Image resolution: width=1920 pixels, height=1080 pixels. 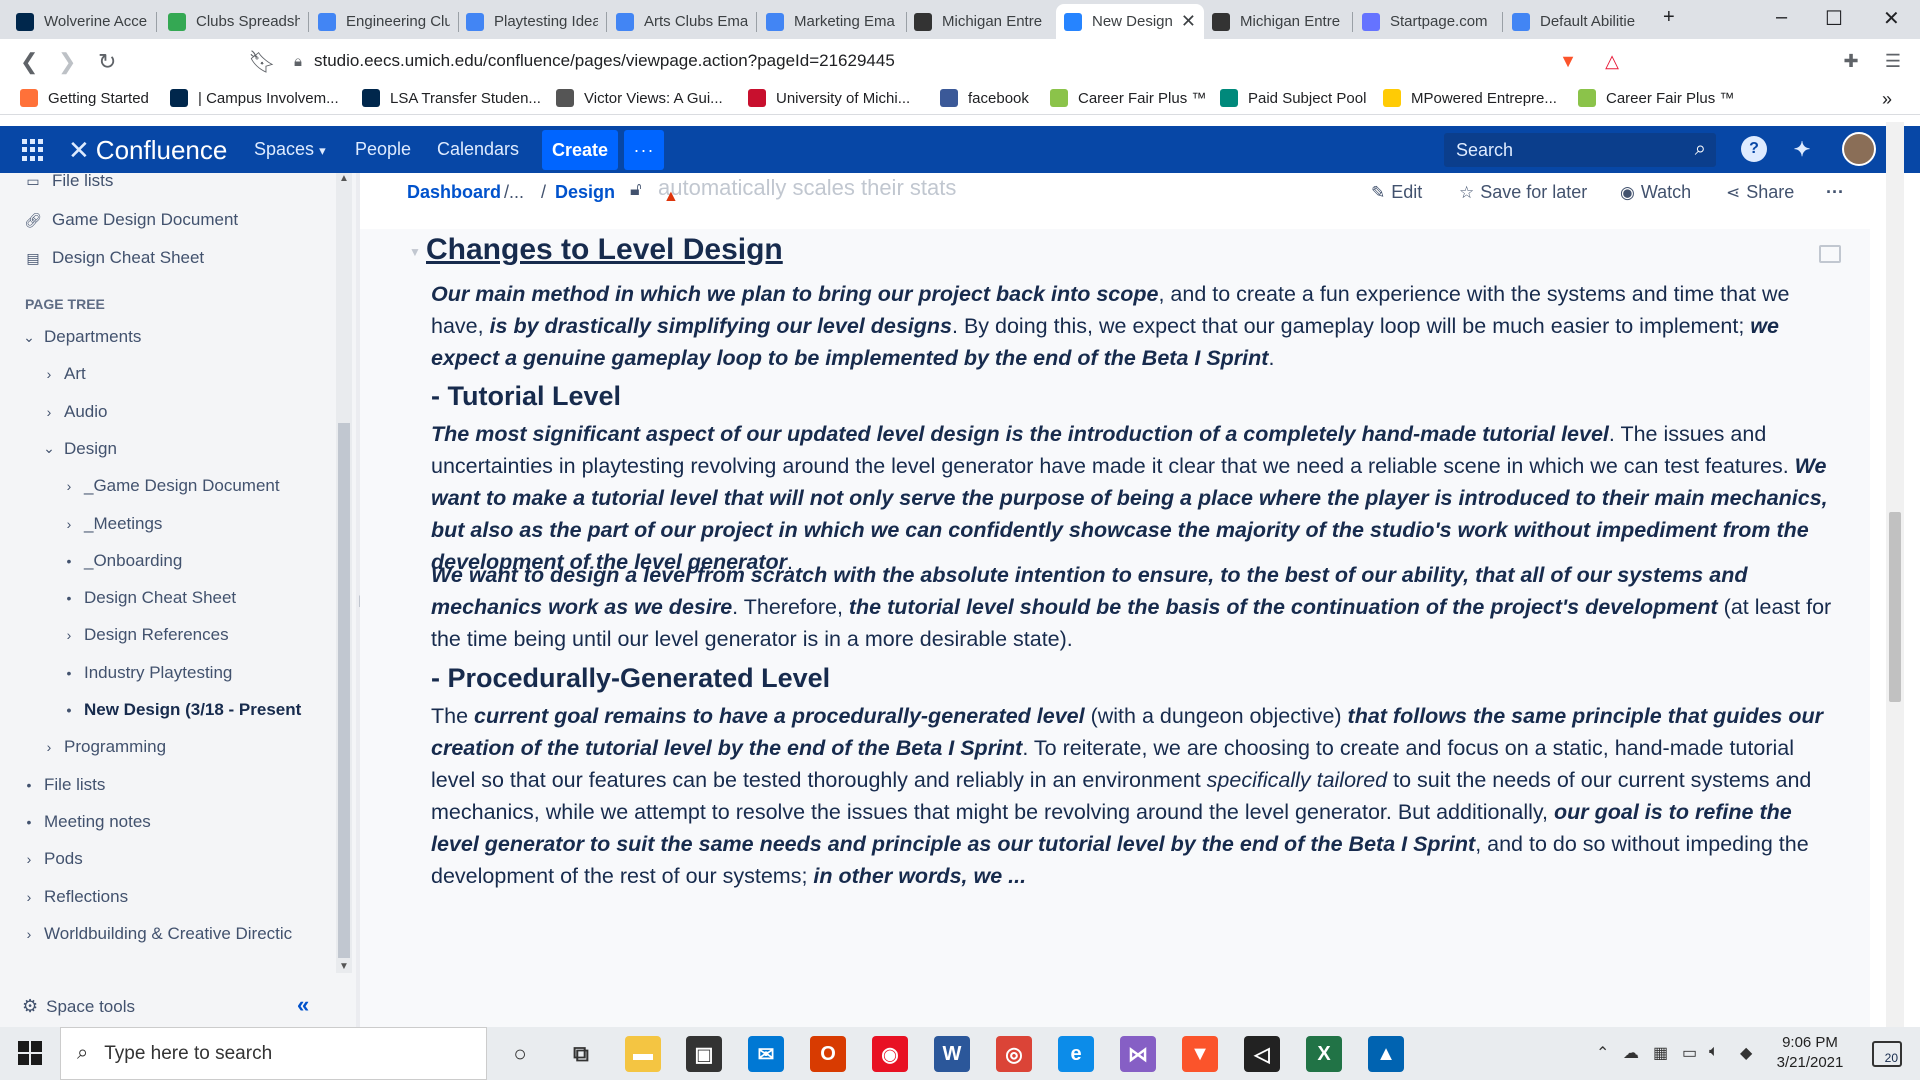 What do you see at coordinates (1386, 1054) in the screenshot?
I see `photos-icon: ▲` at bounding box center [1386, 1054].